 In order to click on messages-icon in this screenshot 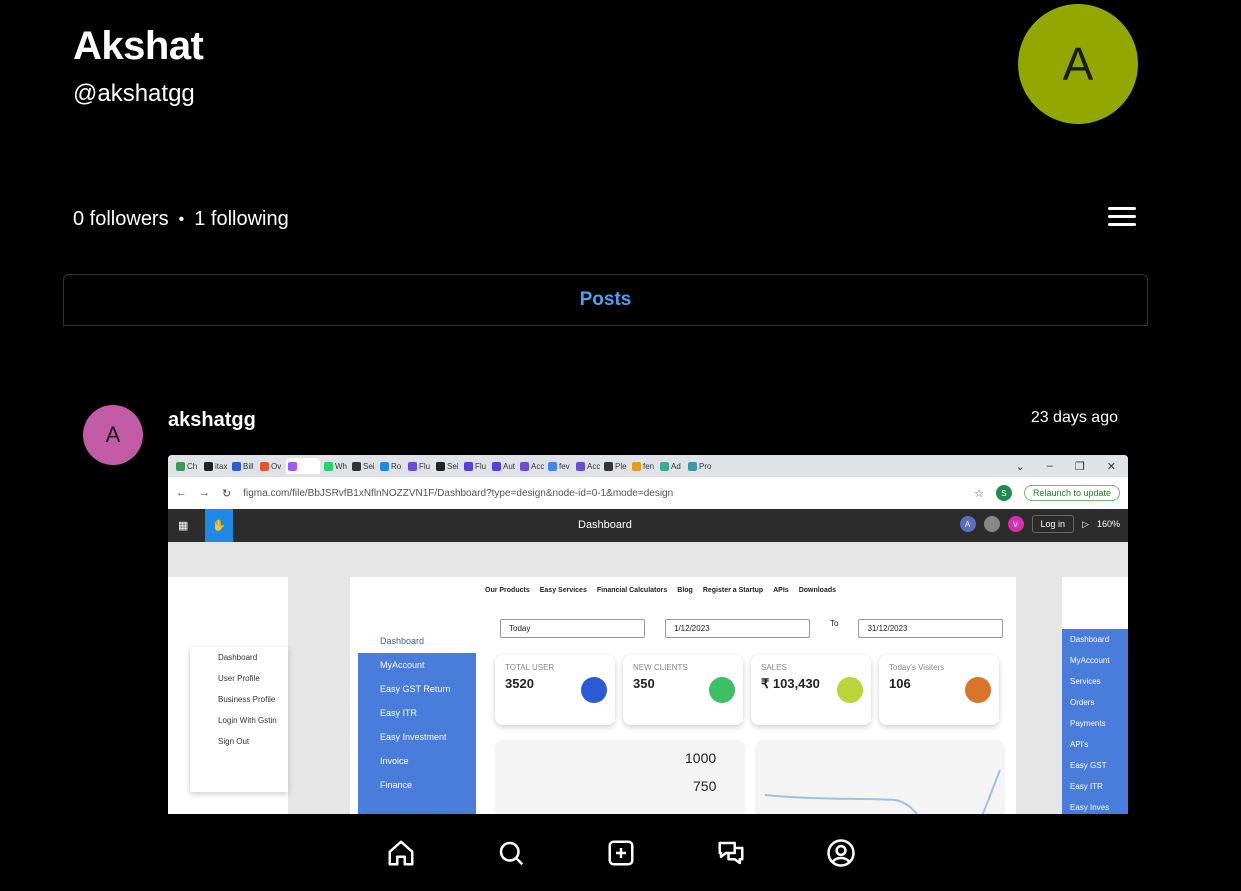, I will do `click(731, 853)`.